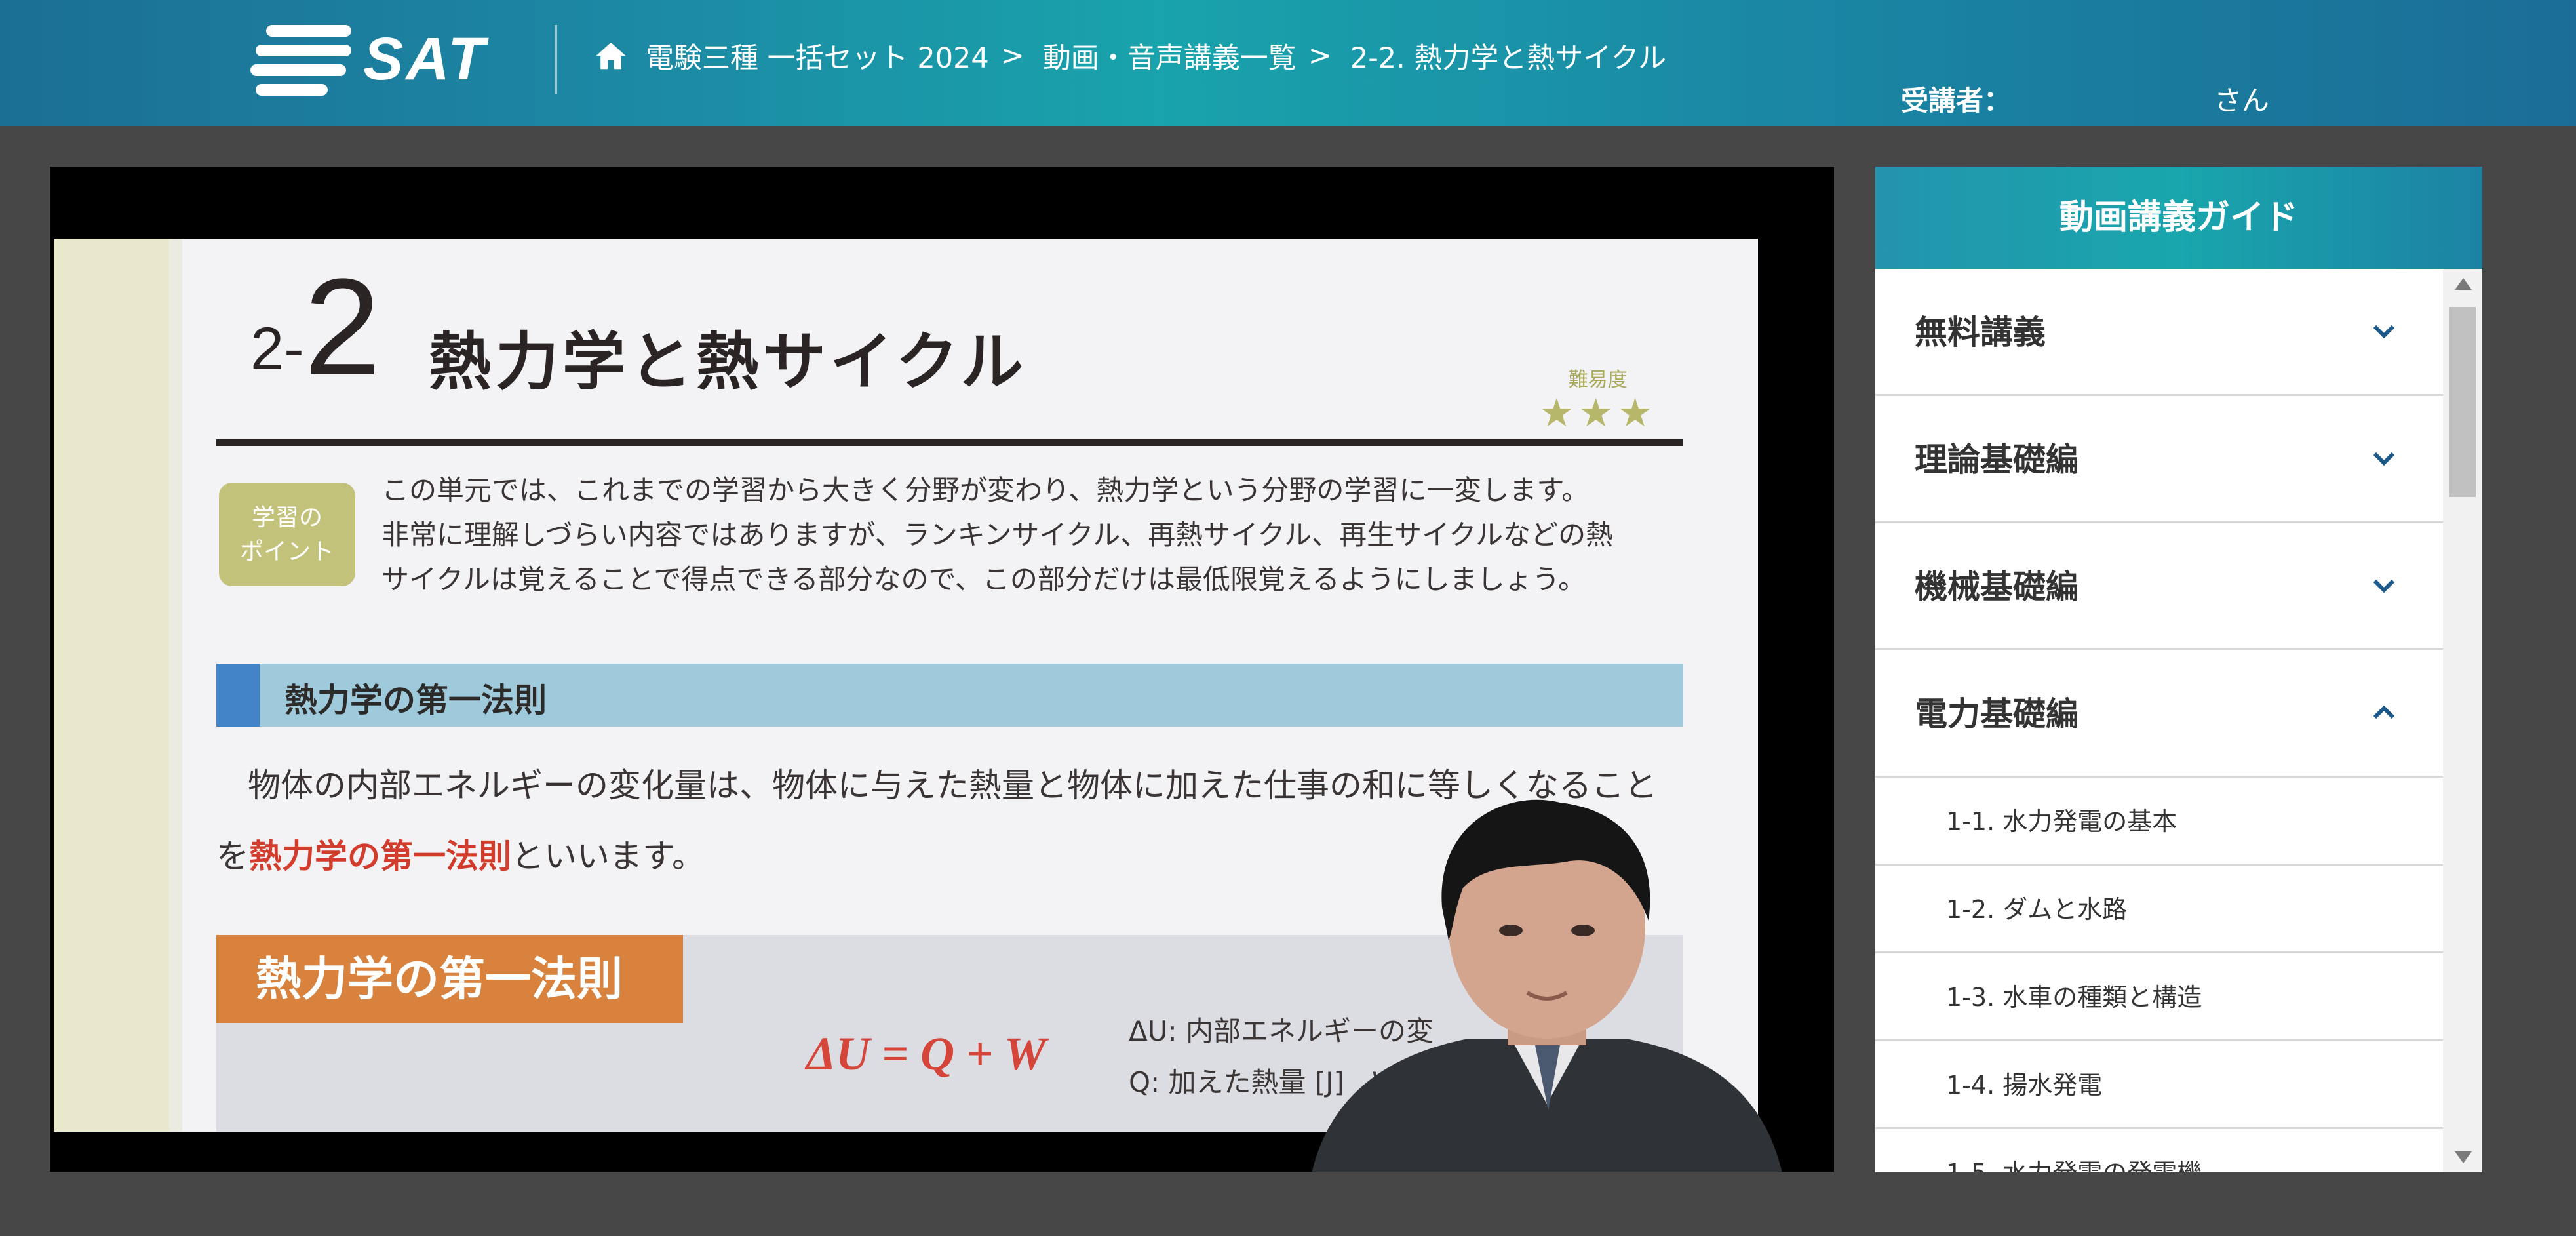 The image size is (2576, 1236). Describe the element at coordinates (2159, 1085) in the screenshot. I see `lecture-item: 1-4. 揚水発電` at that location.